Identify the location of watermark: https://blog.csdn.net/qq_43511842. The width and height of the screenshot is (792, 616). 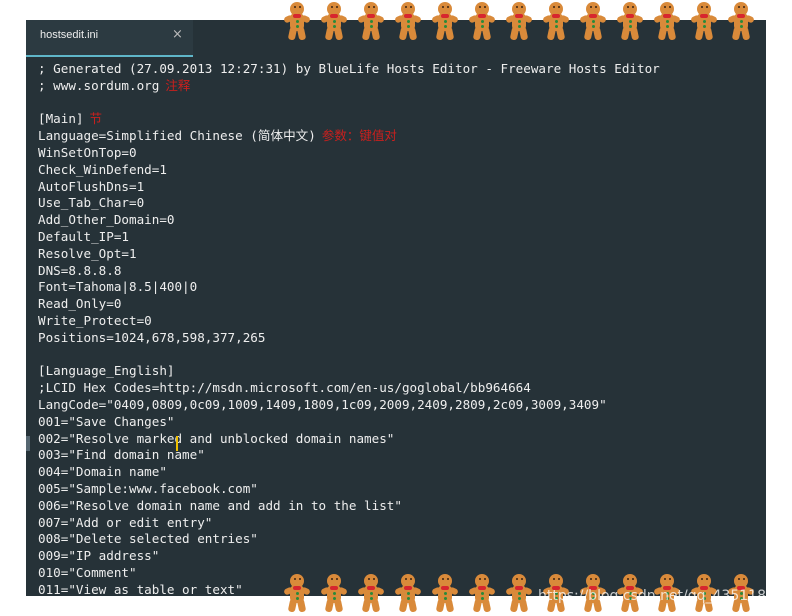
(661, 596).